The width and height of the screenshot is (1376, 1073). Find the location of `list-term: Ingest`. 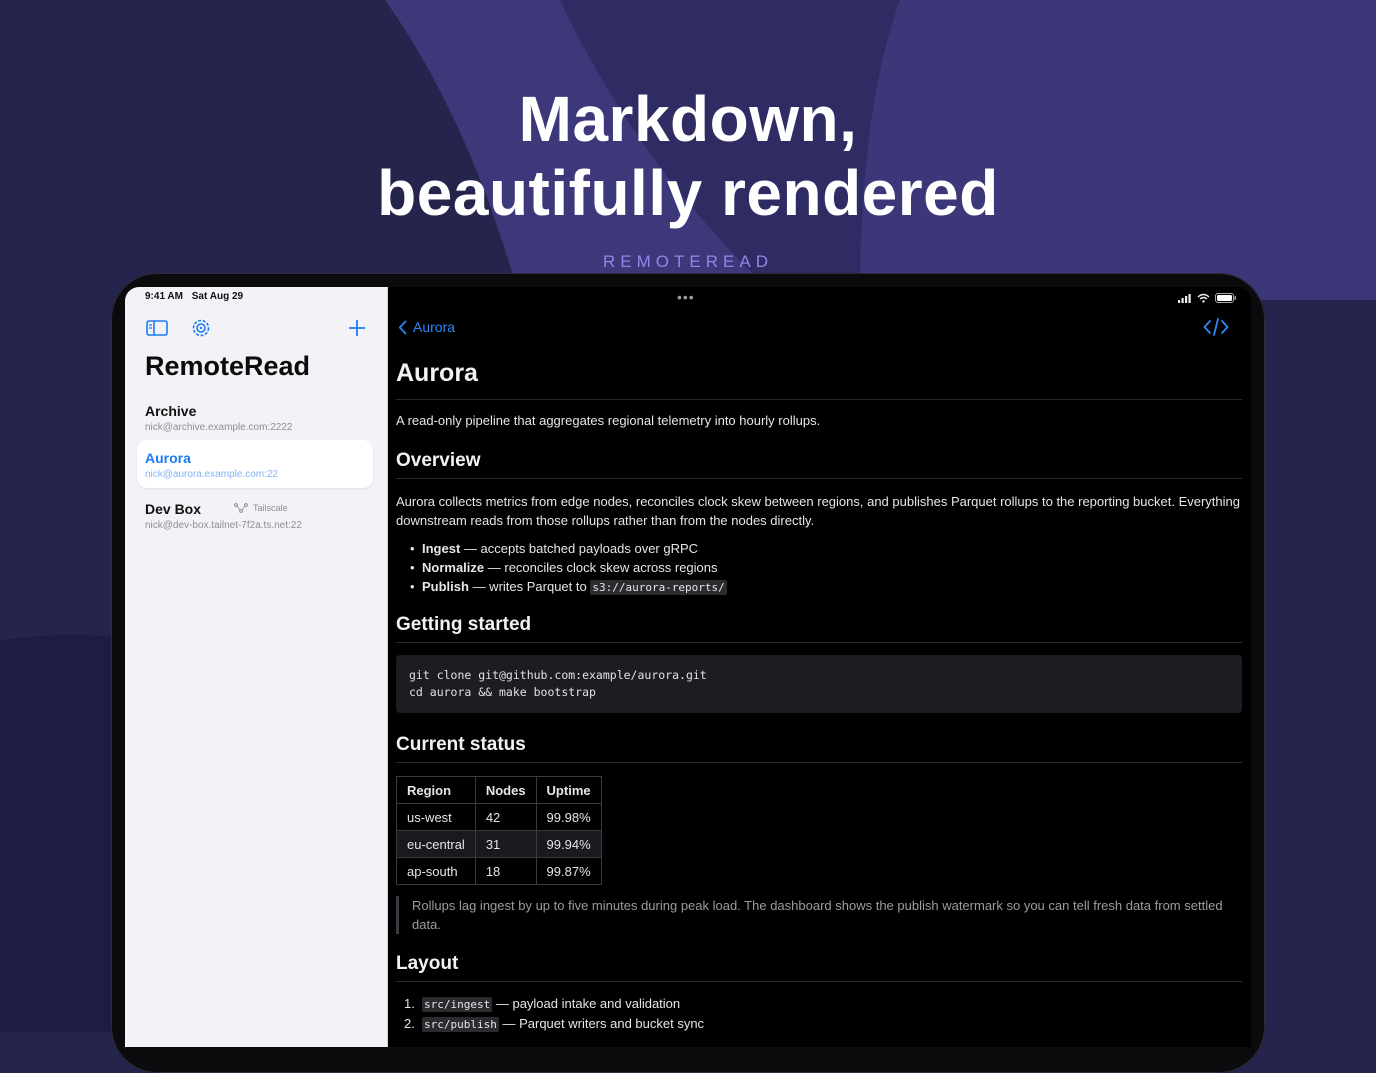

list-term: Ingest is located at coordinates (441, 548).